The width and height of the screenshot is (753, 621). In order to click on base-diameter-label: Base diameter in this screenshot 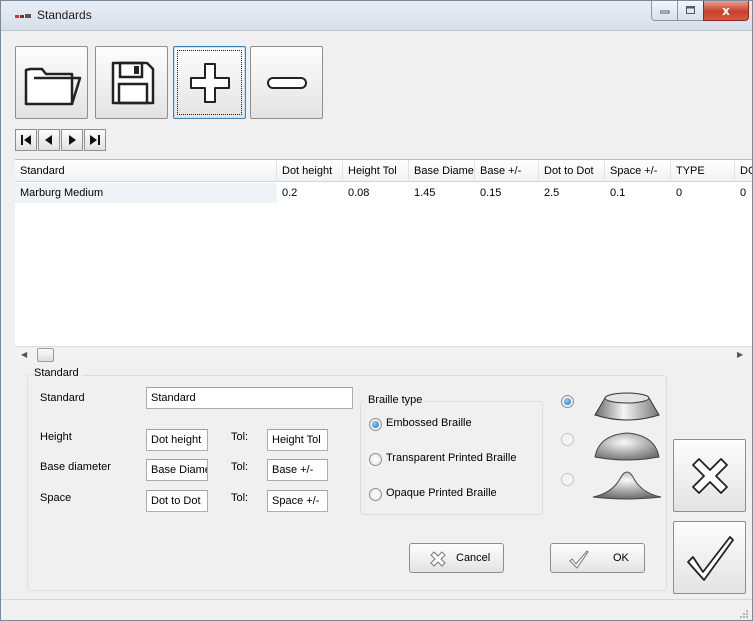, I will do `click(75, 467)`.